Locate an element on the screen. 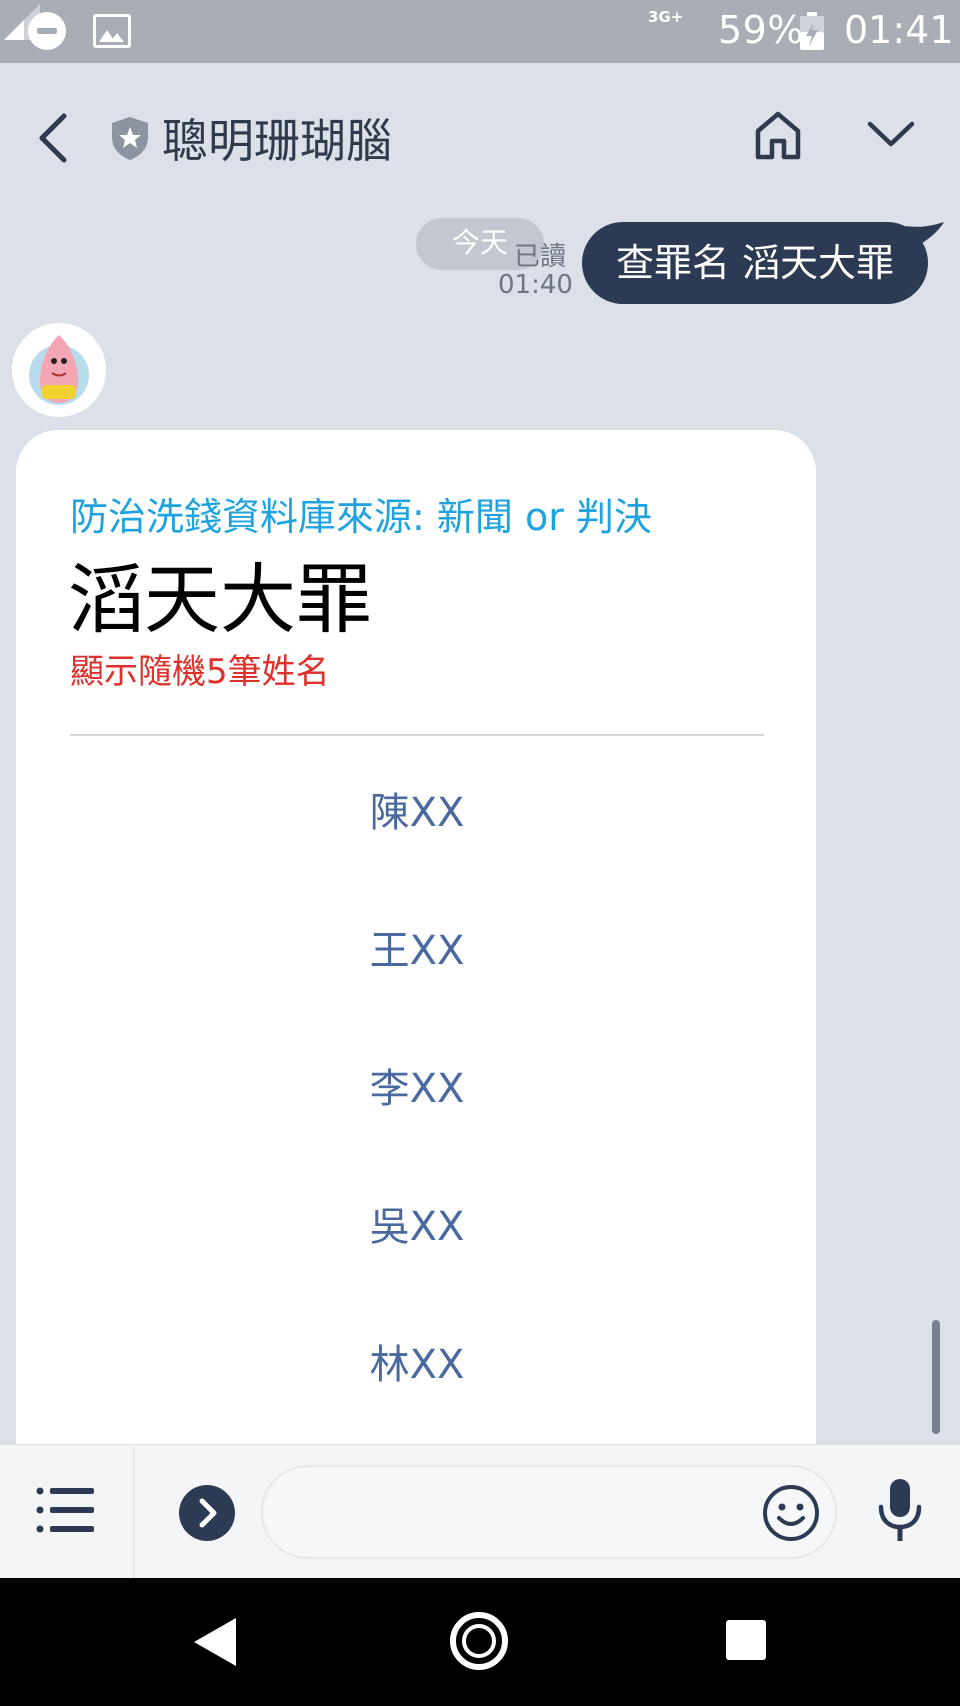 This screenshot has width=960, height=1706. network-type: 3G+ is located at coordinates (666, 17).